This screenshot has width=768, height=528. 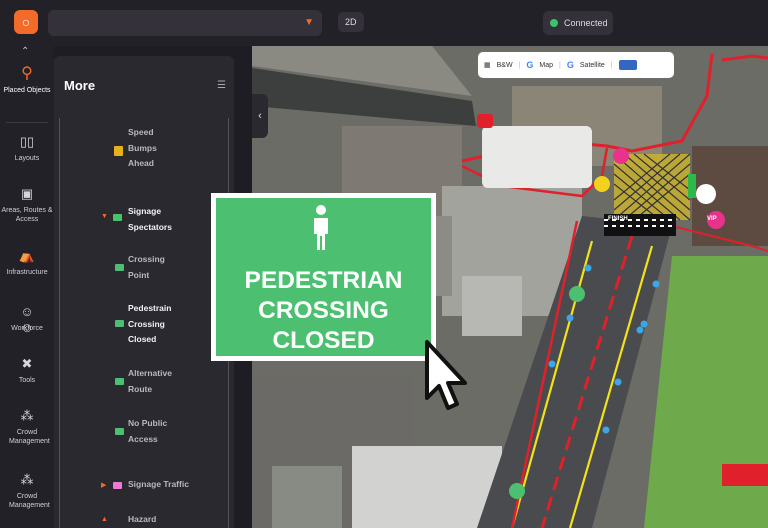 What do you see at coordinates (221, 85) in the screenshot?
I see `menu-icon: ☰` at bounding box center [221, 85].